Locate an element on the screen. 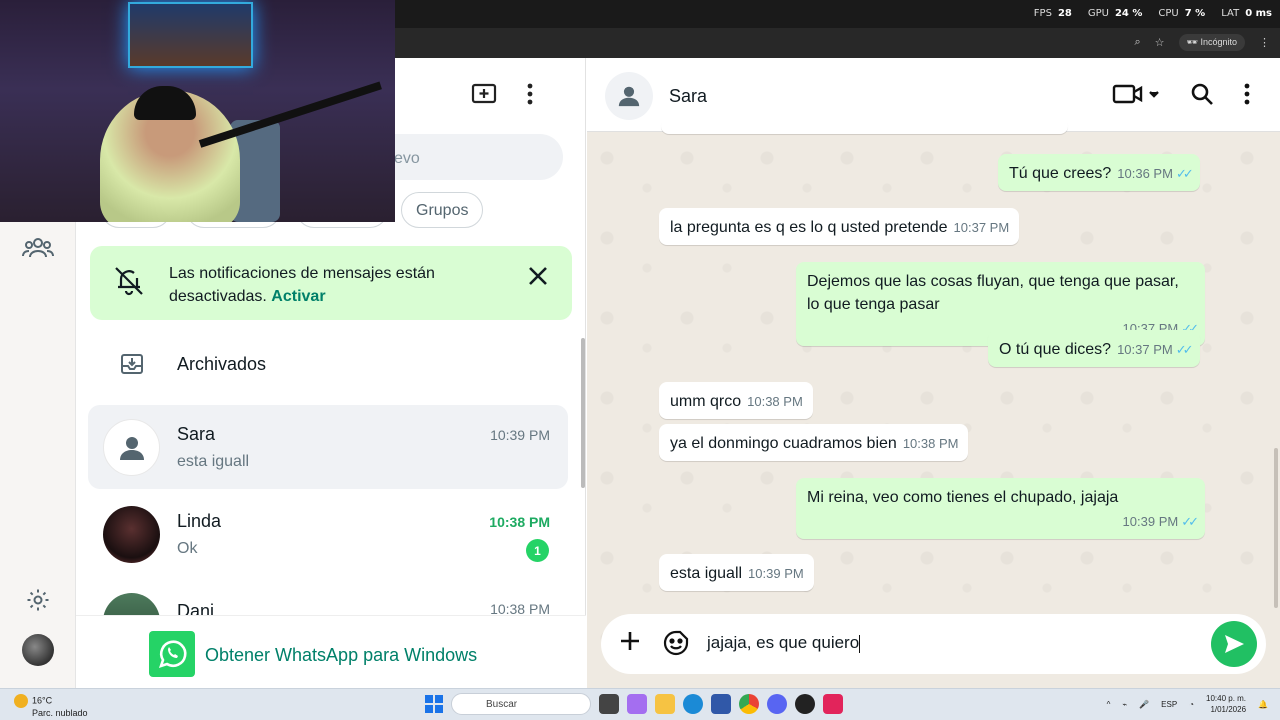 The width and height of the screenshot is (1280, 720). archive-icon is located at coordinates (132, 366).